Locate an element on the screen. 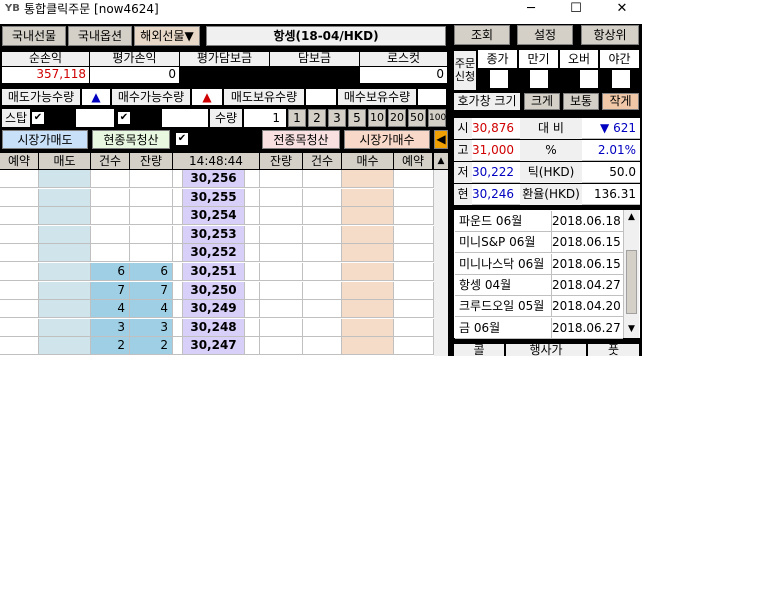 This screenshot has width=768, height=614. stop-buy-ticks-stepper is located at coordinates (185, 118).